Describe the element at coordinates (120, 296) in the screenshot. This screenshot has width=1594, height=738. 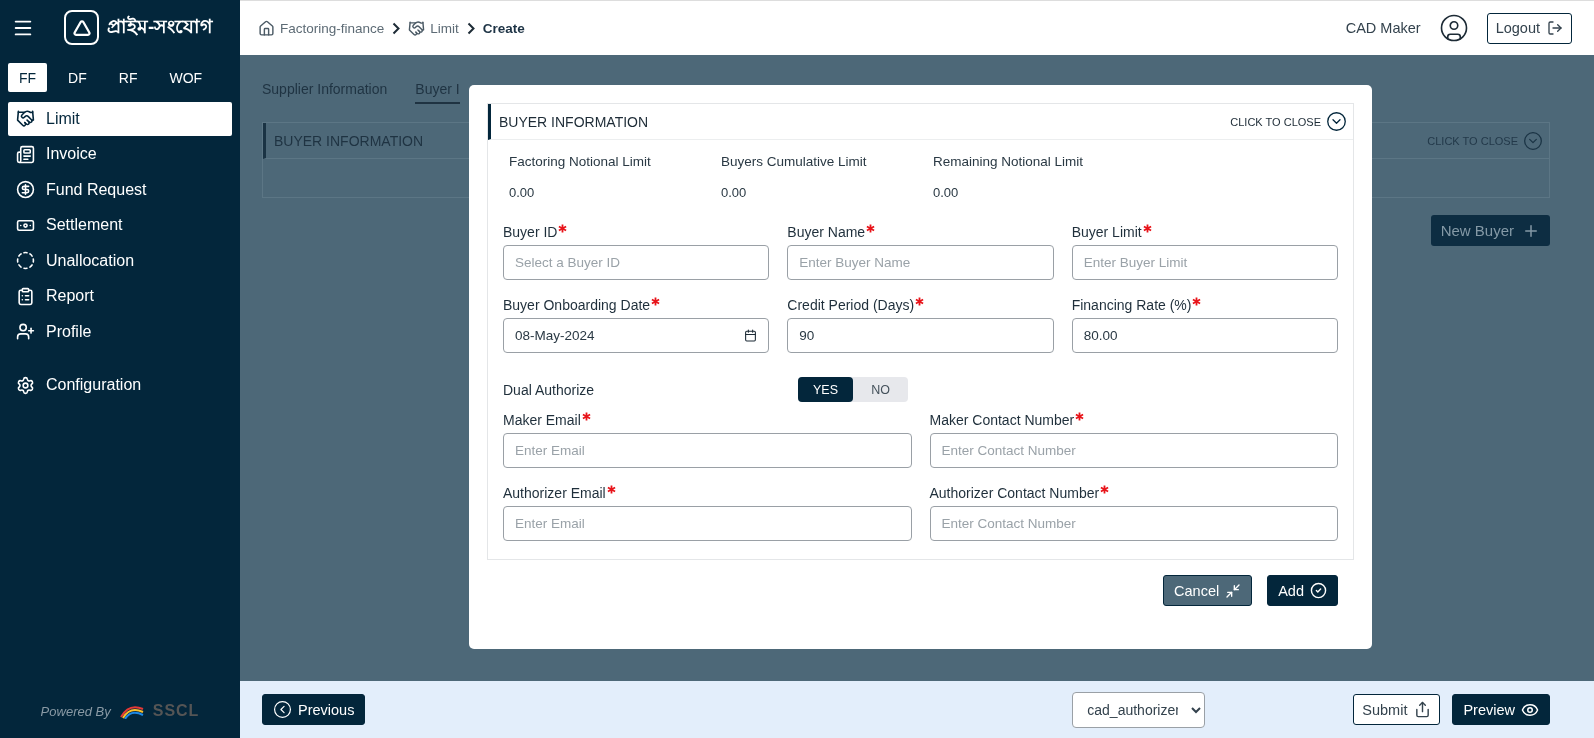
I see `sidebar-item: Report` at that location.